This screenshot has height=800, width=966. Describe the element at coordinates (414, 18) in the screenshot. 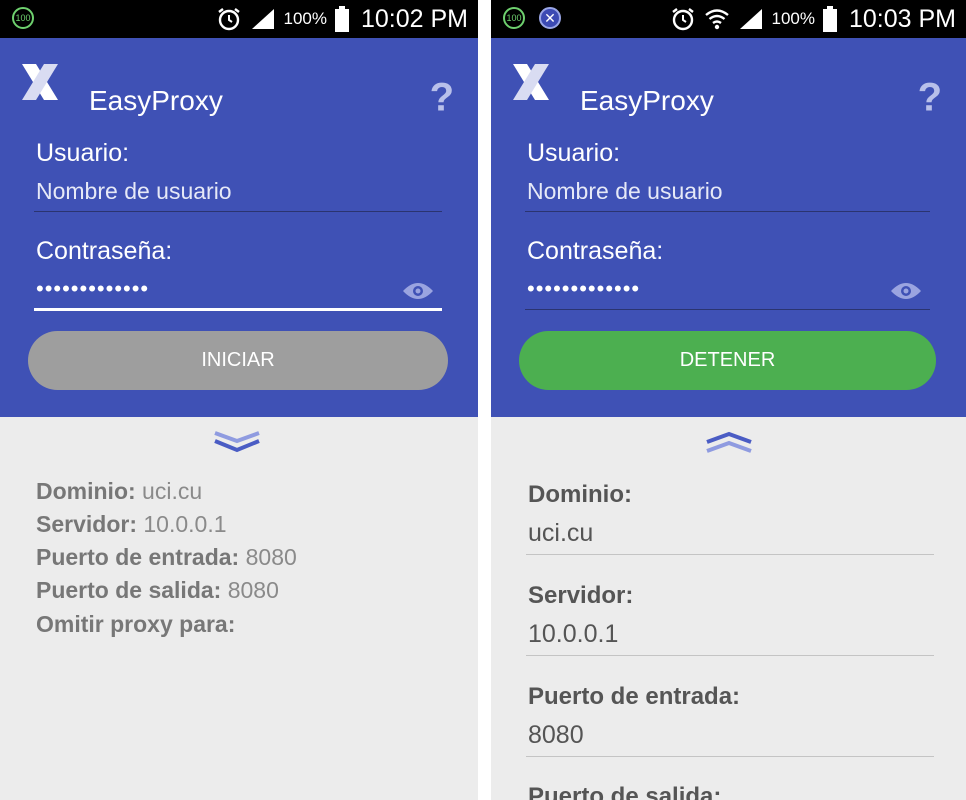

I see `clock: 10:02 PM` at that location.